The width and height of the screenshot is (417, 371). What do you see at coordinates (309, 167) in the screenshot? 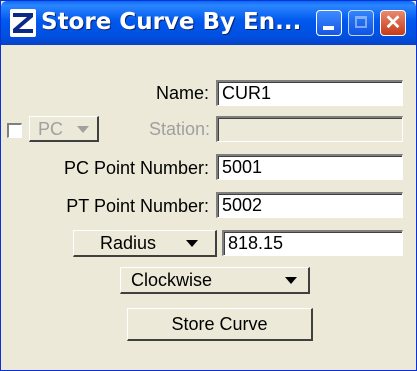
I see `pc-point-input: 5001` at bounding box center [309, 167].